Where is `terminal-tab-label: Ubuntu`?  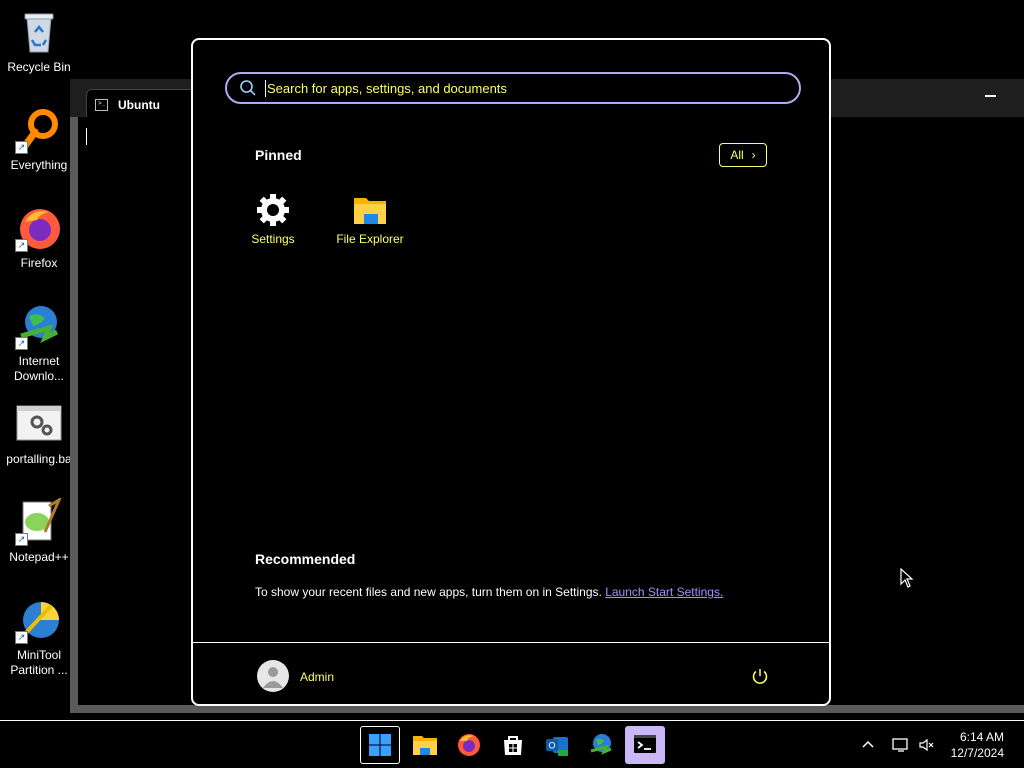
terminal-tab-label: Ubuntu is located at coordinates (139, 104).